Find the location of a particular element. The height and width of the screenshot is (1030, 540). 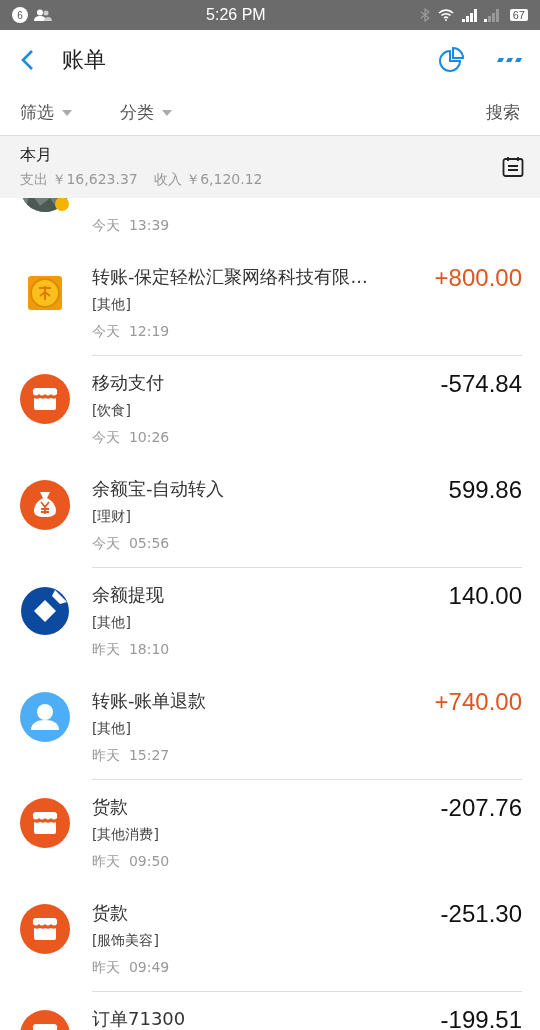

clock: 5:26 PM is located at coordinates (236, 15).